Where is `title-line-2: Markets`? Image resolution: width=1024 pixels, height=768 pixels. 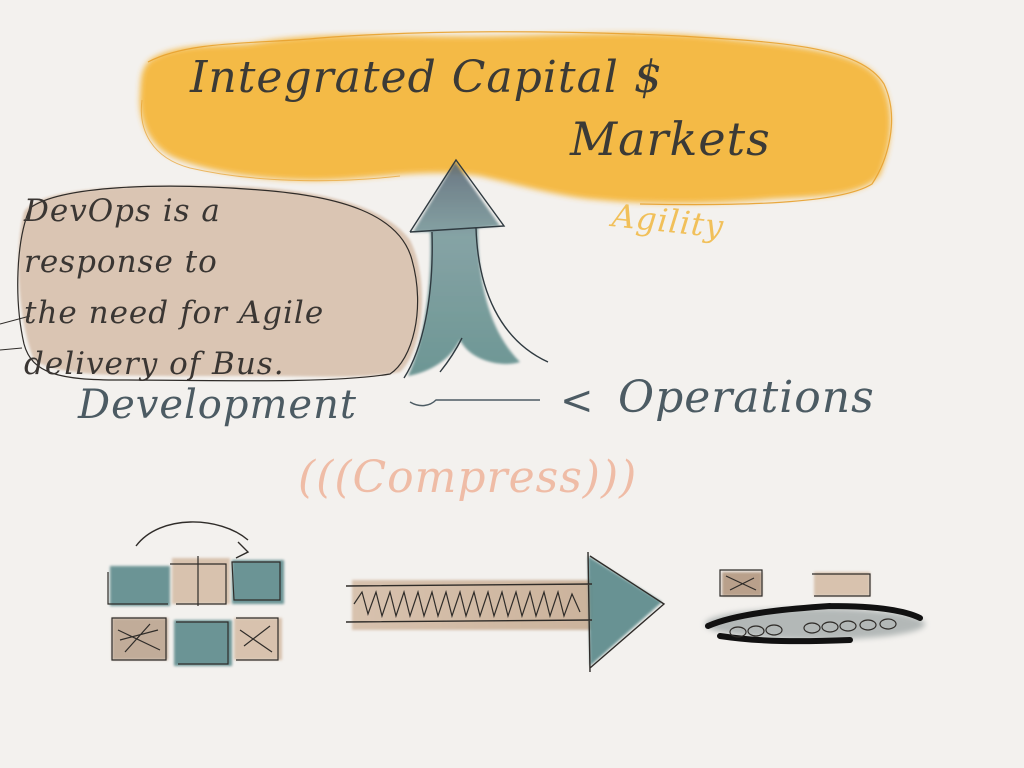 title-line-2: Markets is located at coordinates (670, 139).